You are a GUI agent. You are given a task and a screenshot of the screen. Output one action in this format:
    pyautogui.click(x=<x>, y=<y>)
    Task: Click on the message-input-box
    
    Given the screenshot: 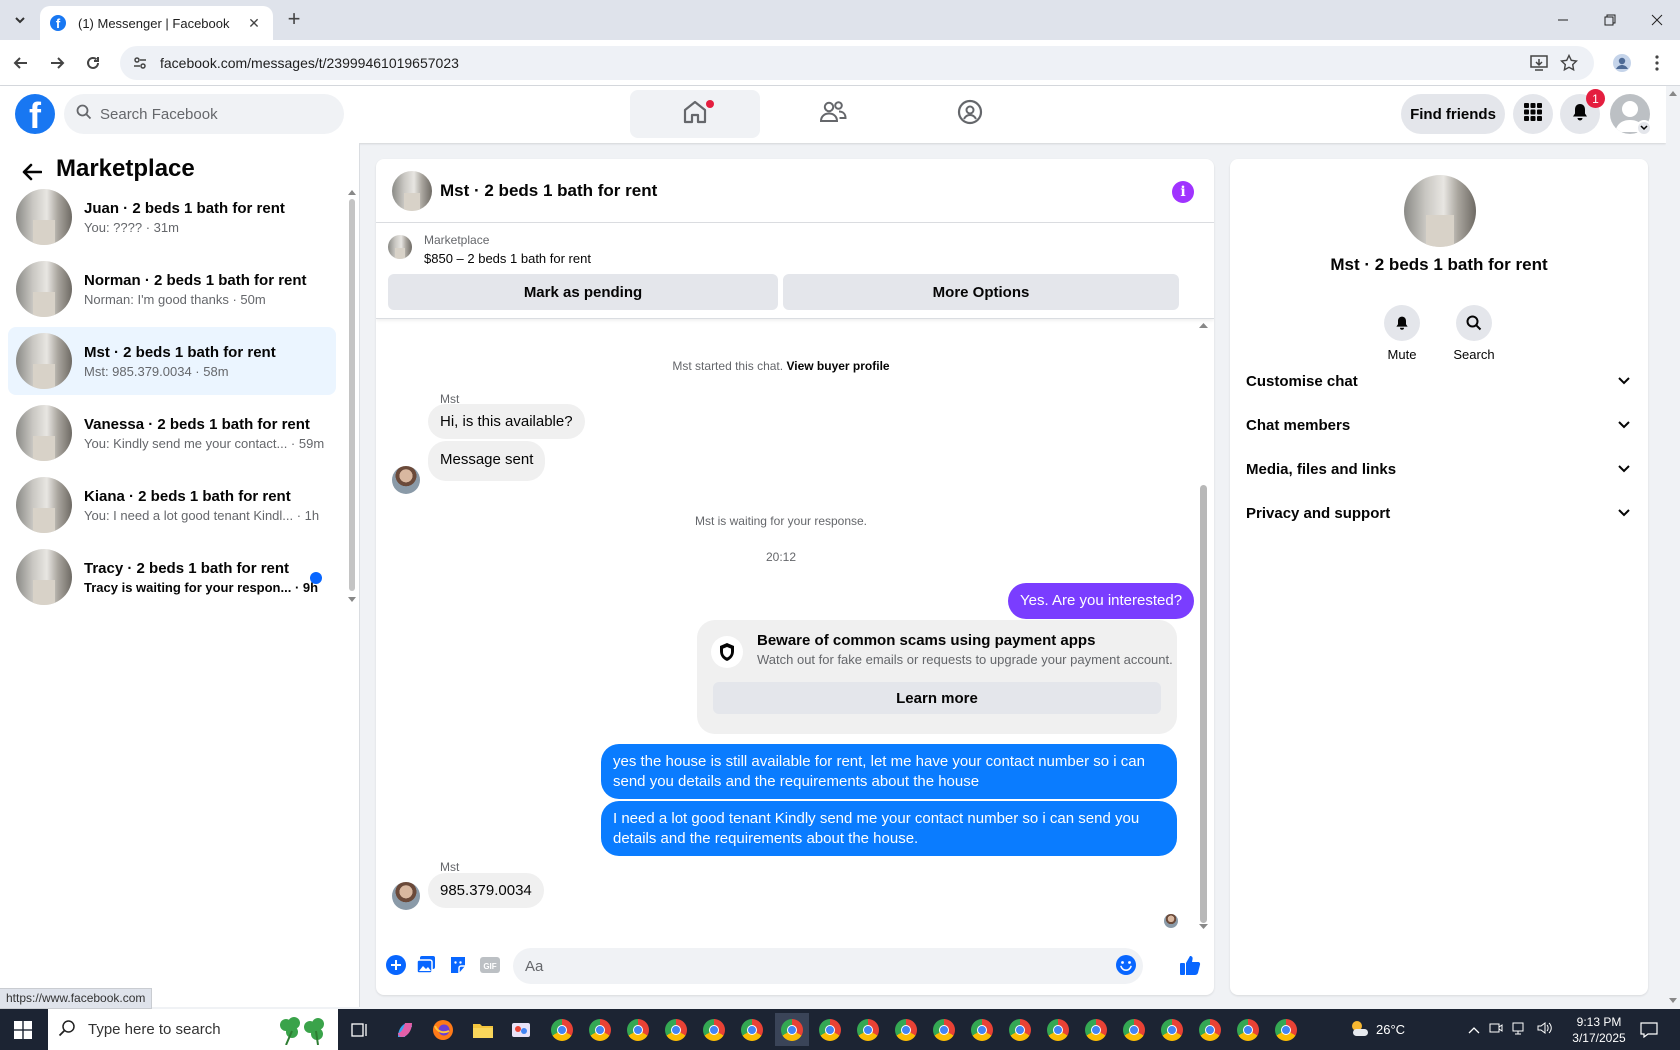 What is the action you would take?
    pyautogui.click(x=828, y=966)
    